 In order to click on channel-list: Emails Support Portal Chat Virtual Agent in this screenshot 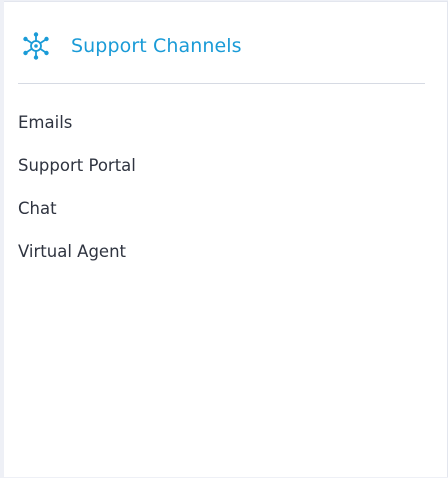, I will do `click(77, 196)`.